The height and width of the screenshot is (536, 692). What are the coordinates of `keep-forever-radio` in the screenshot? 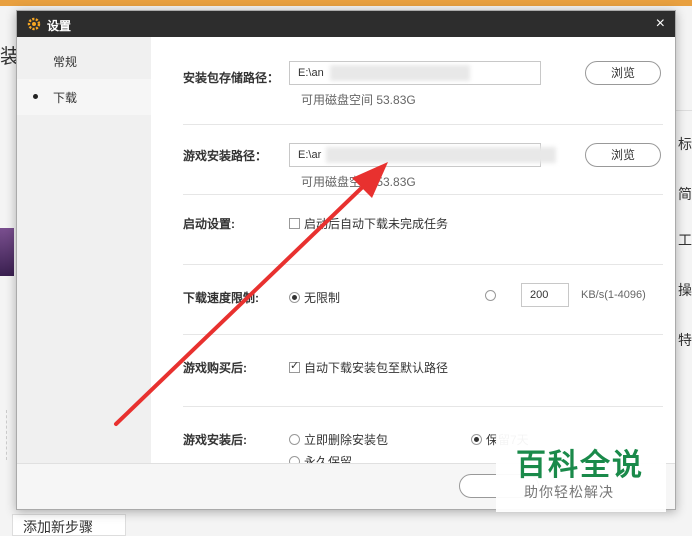 It's located at (294, 459).